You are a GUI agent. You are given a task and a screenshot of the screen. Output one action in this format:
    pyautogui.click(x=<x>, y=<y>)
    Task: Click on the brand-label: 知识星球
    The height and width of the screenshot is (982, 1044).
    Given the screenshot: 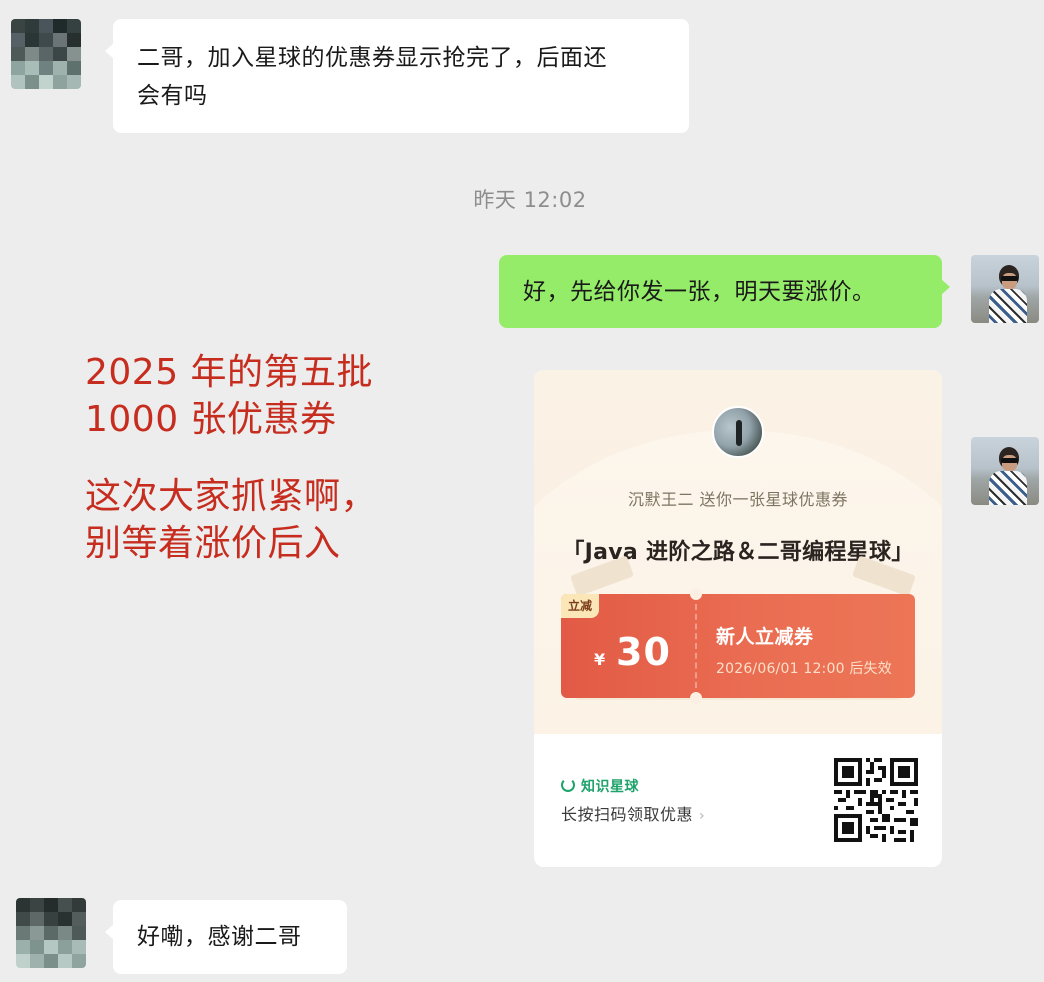 What is the action you would take?
    pyautogui.click(x=600, y=786)
    